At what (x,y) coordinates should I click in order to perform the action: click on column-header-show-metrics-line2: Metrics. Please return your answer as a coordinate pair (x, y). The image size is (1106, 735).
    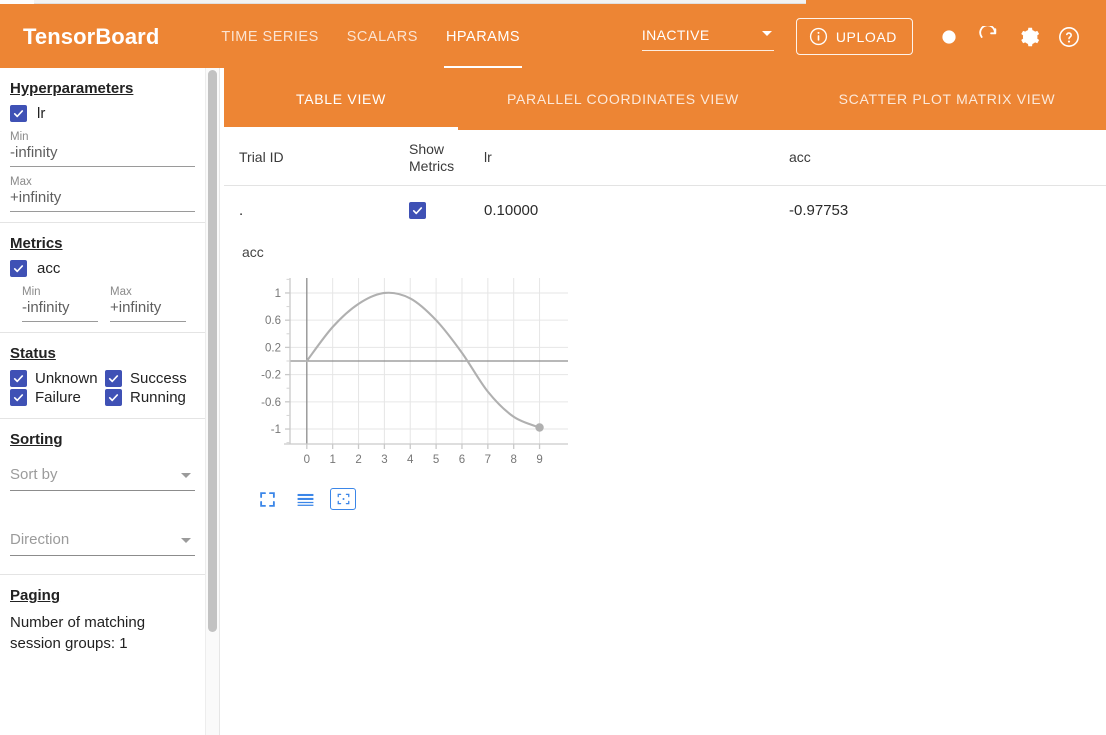
    Looking at the image, I should click on (432, 165).